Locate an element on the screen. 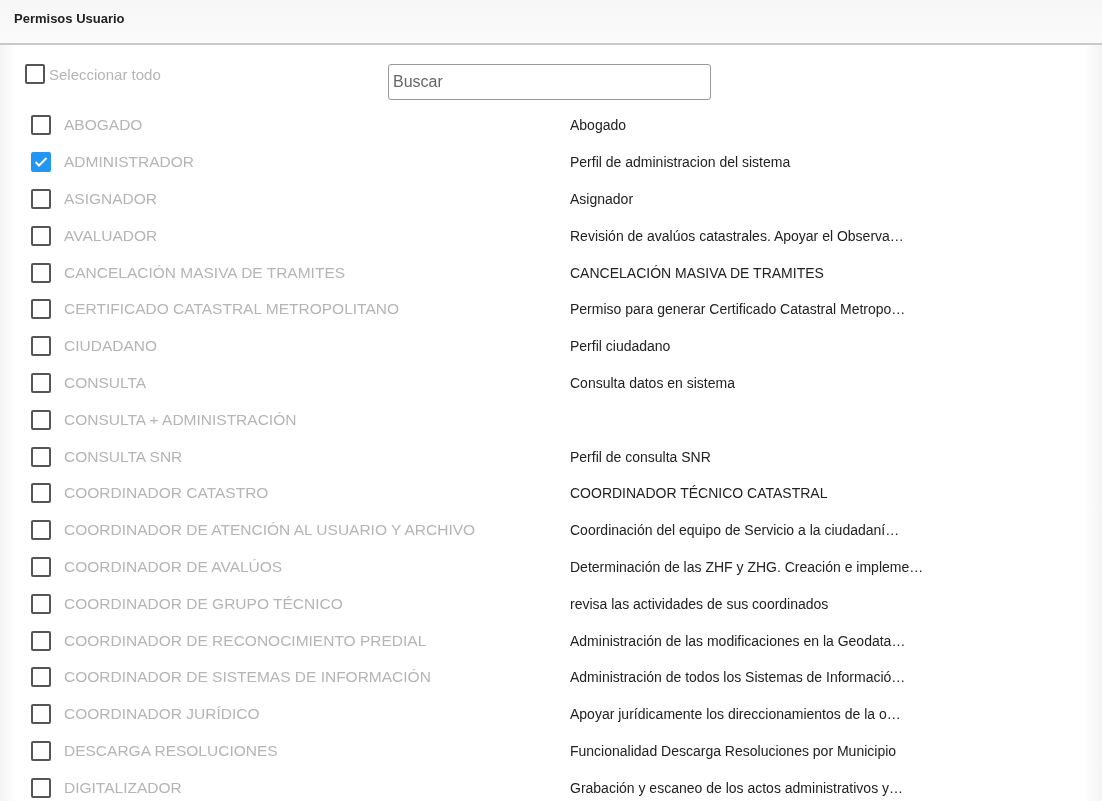  permission-description: Perfil de consulta SNR is located at coordinates (640, 456).